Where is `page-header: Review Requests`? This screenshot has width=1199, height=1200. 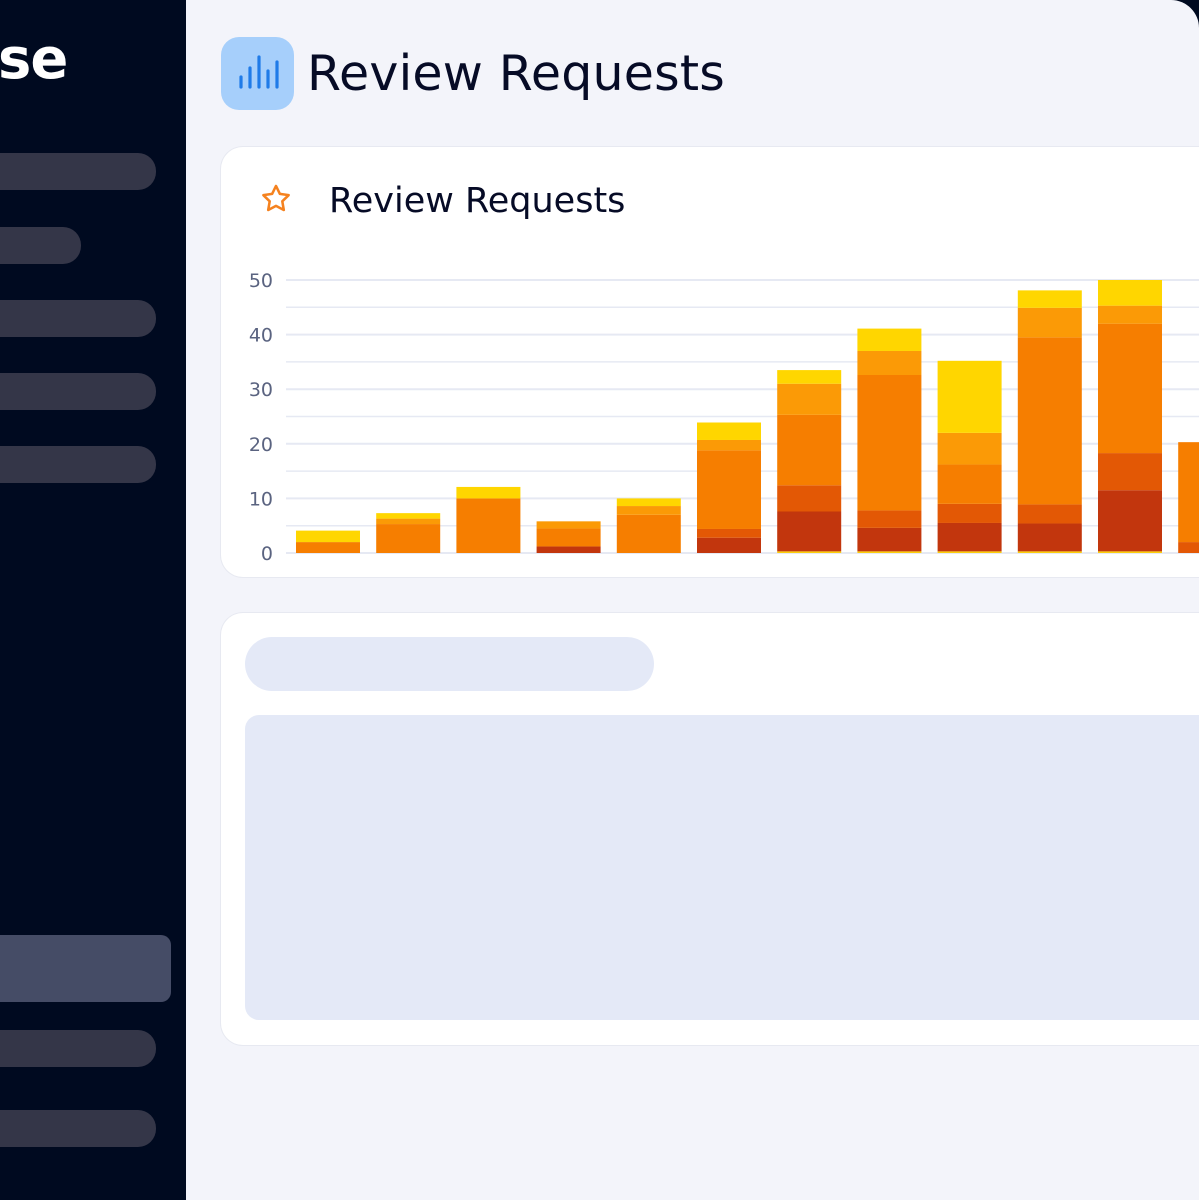 page-header: Review Requests is located at coordinates (473, 73).